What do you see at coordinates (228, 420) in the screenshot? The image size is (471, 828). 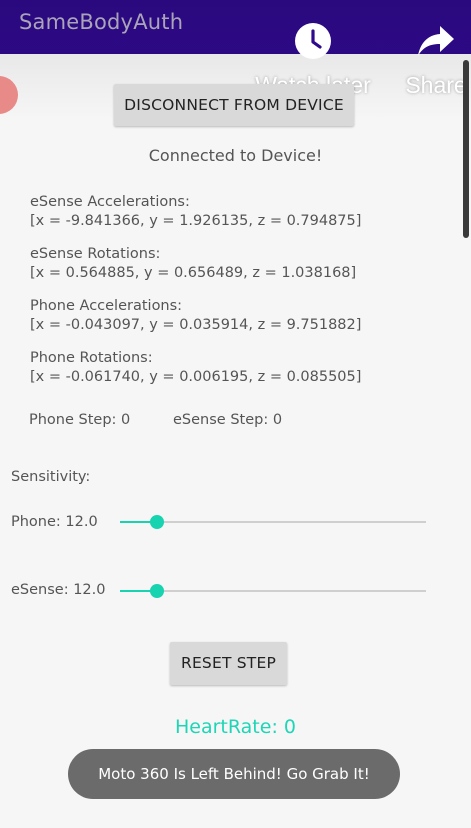 I see `esense-step-count: eSense Step: 0` at bounding box center [228, 420].